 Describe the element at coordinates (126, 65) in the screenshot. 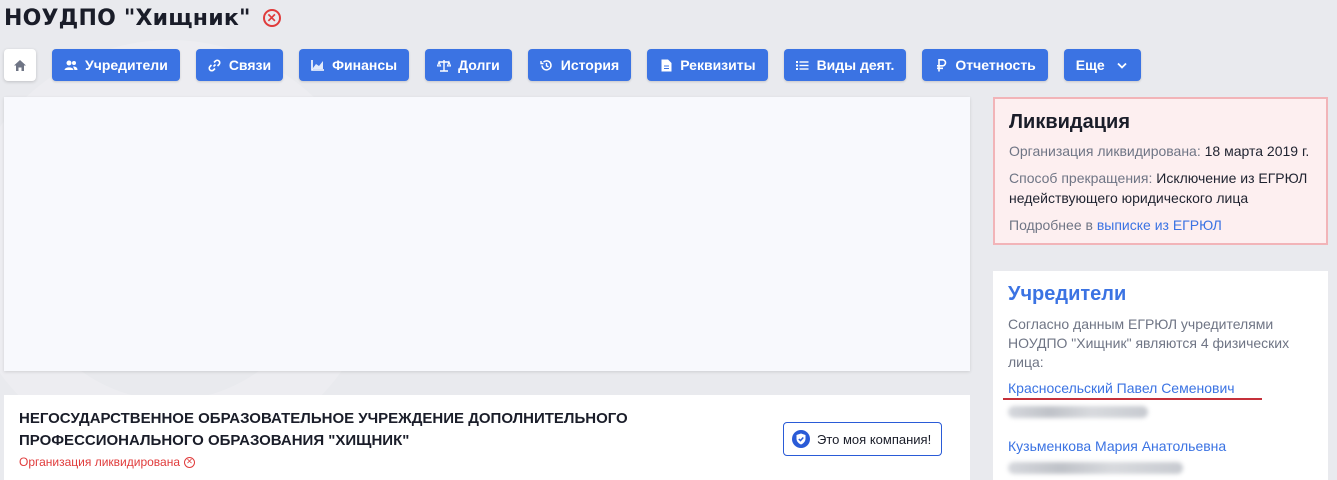

I see `tab-founders-label: Учредители` at that location.